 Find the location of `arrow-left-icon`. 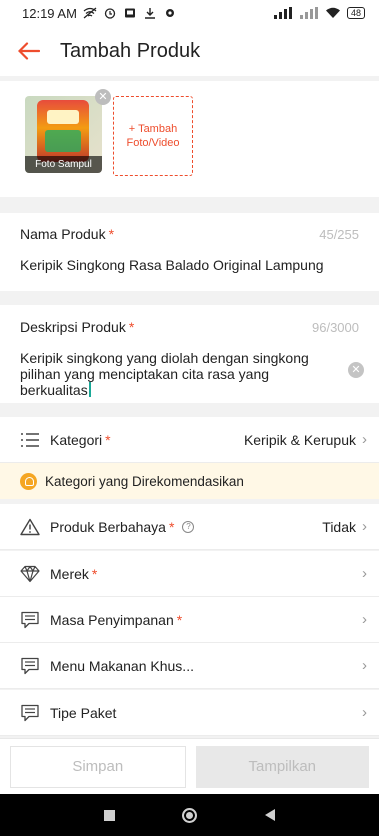

arrow-left-icon is located at coordinates (29, 51).